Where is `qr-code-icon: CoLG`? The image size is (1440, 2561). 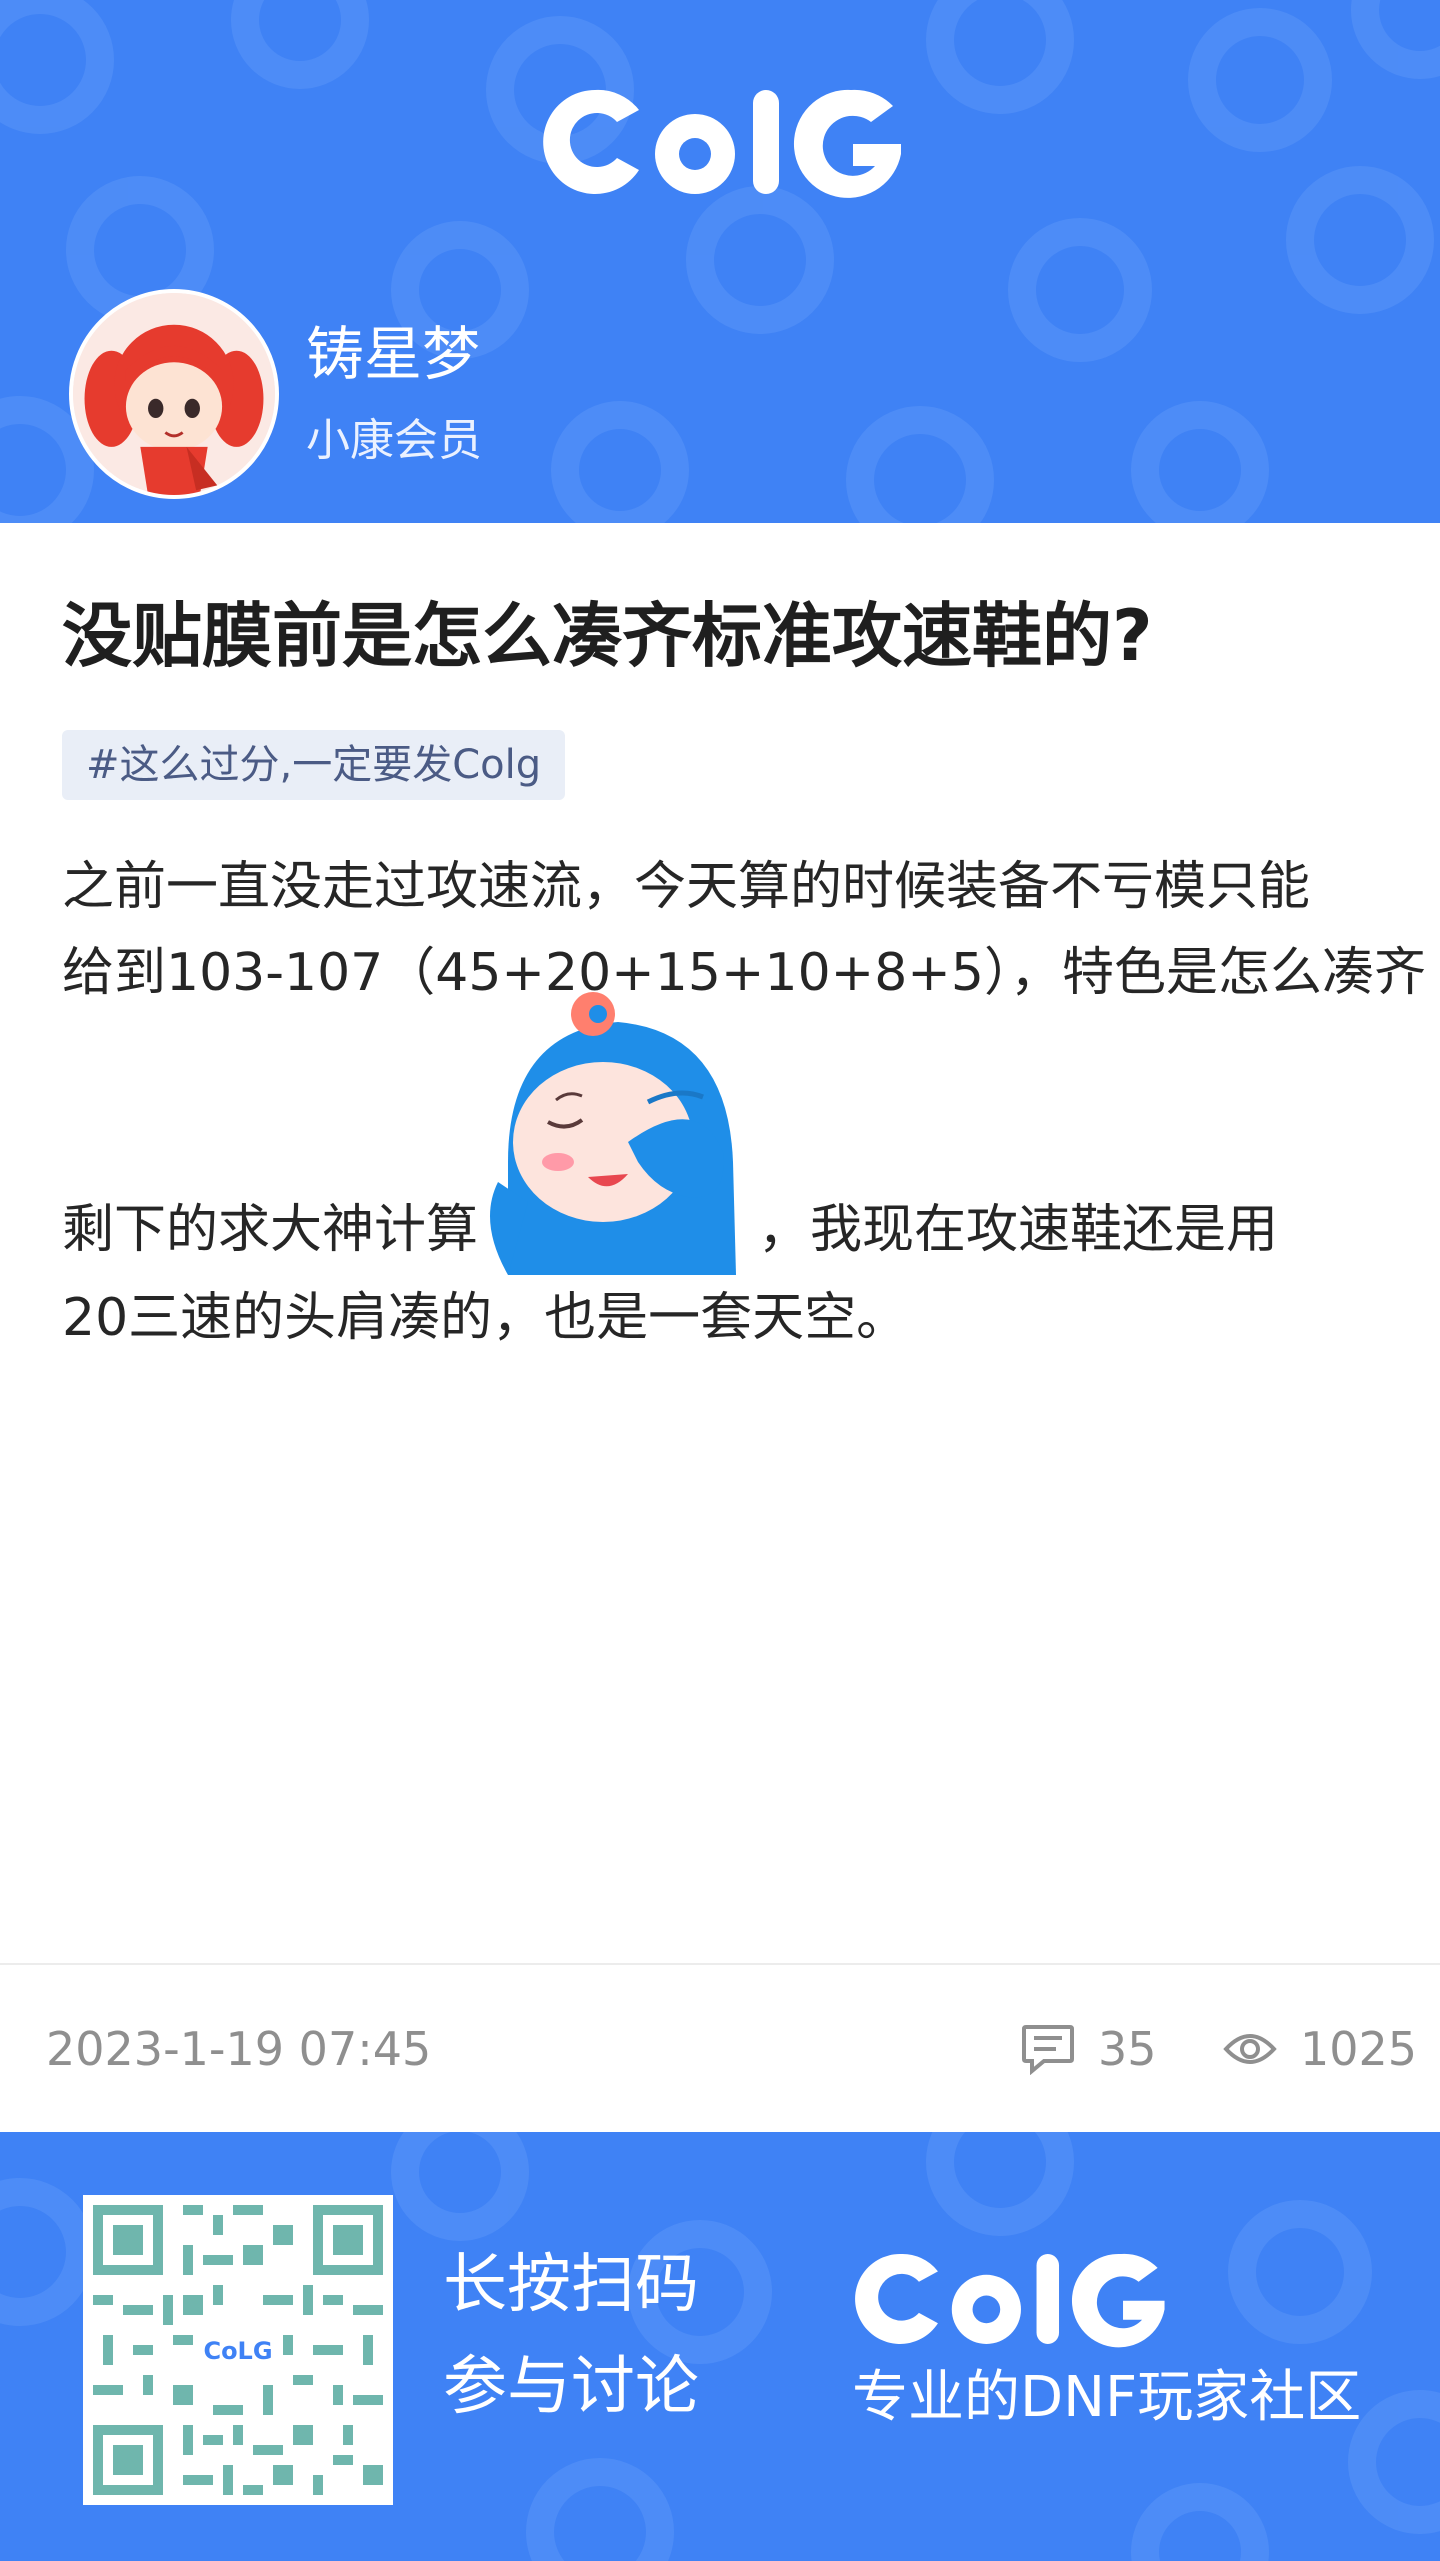 qr-code-icon: CoLG is located at coordinates (238, 2350).